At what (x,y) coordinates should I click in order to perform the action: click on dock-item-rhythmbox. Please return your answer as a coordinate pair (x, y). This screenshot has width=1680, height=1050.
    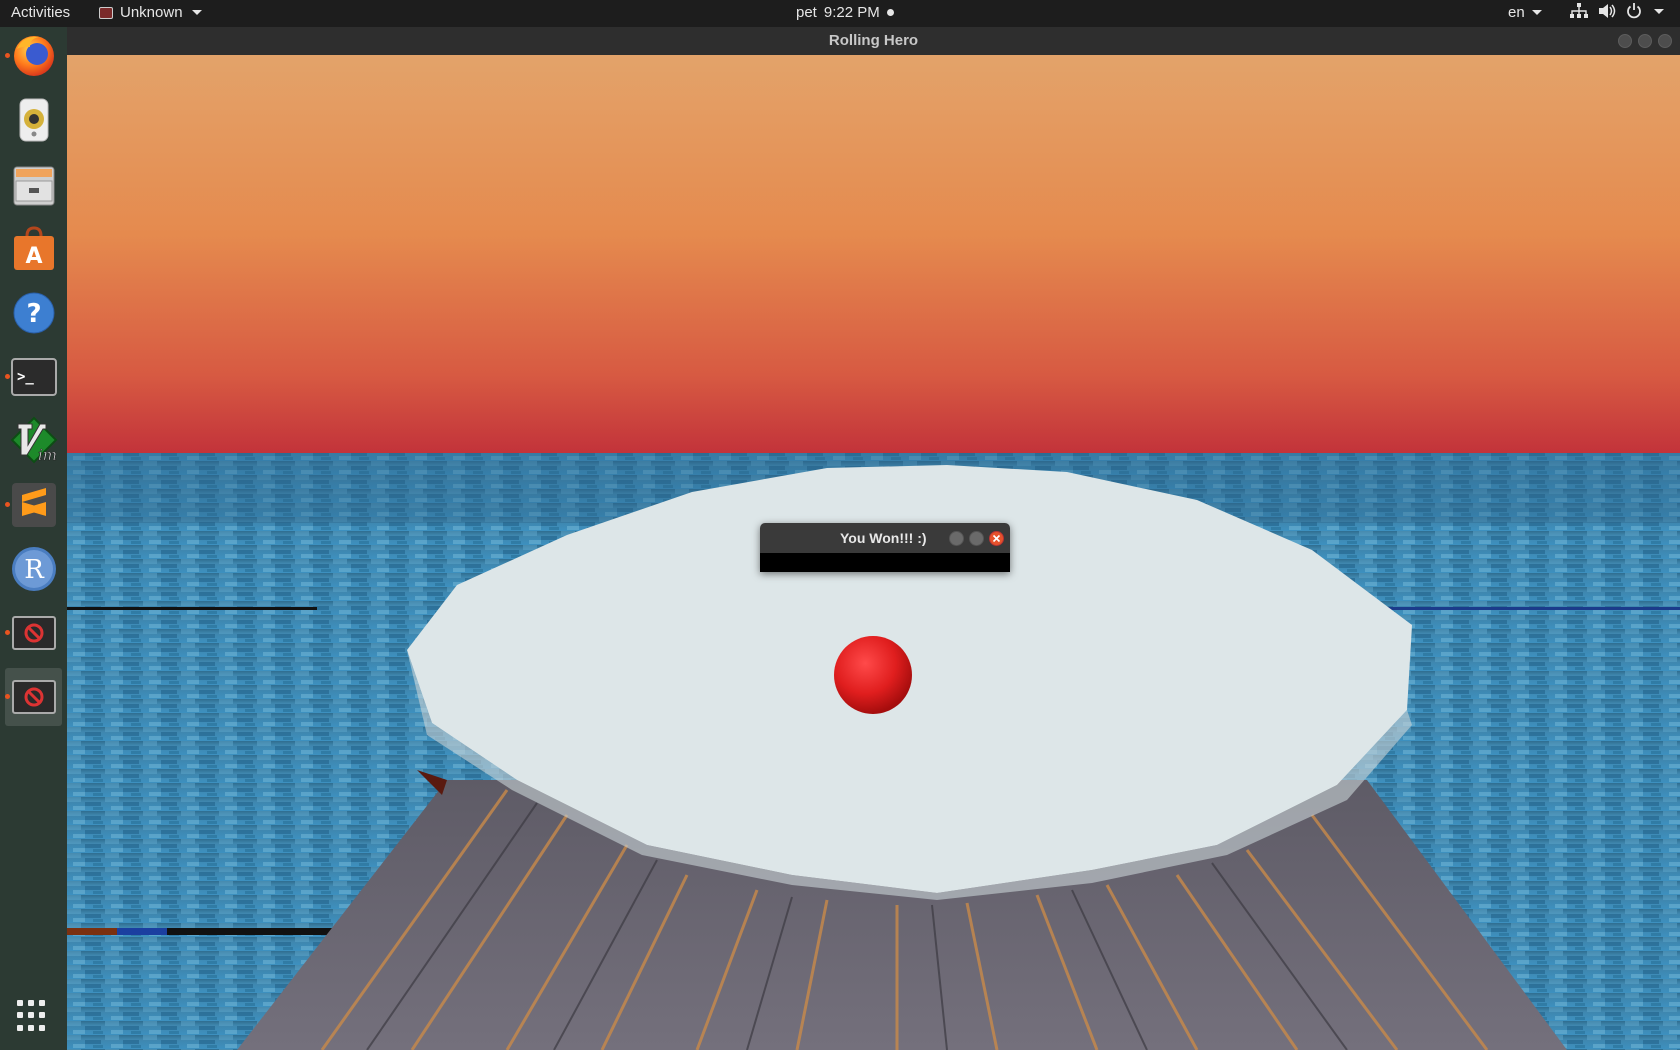
    Looking at the image, I should click on (33, 120).